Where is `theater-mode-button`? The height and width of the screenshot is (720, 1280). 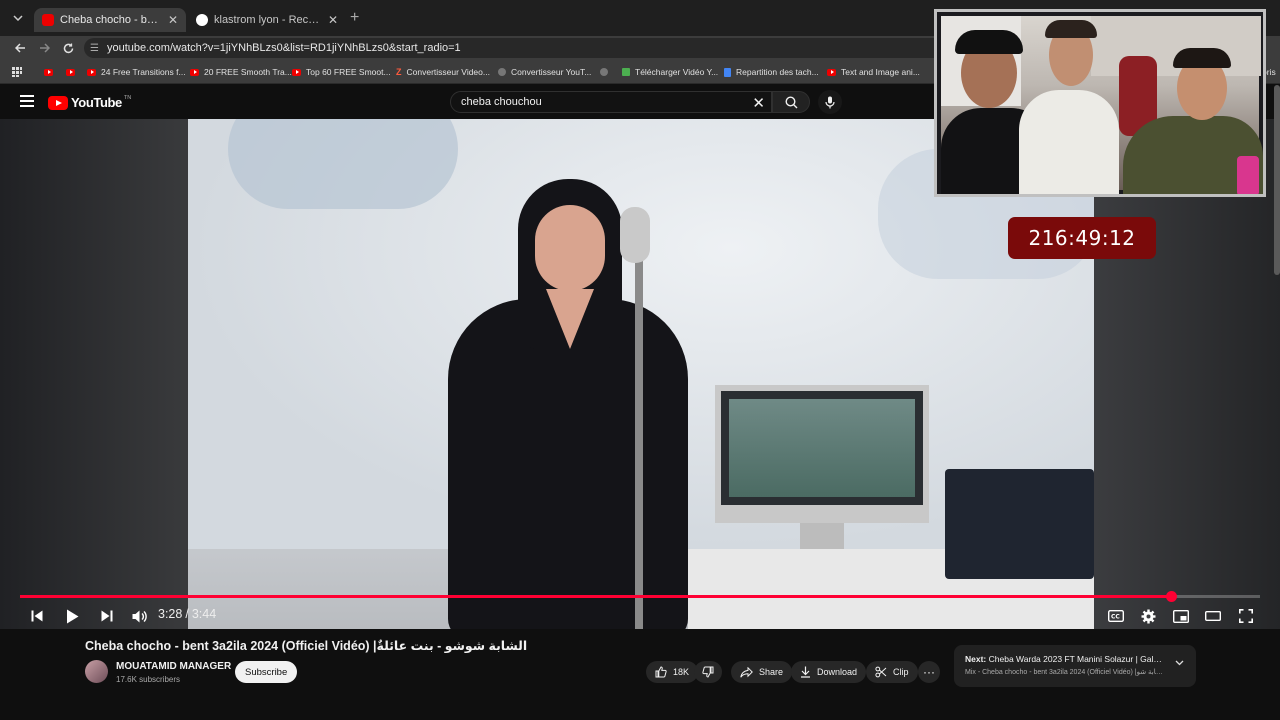
theater-mode-button is located at coordinates (1213, 616).